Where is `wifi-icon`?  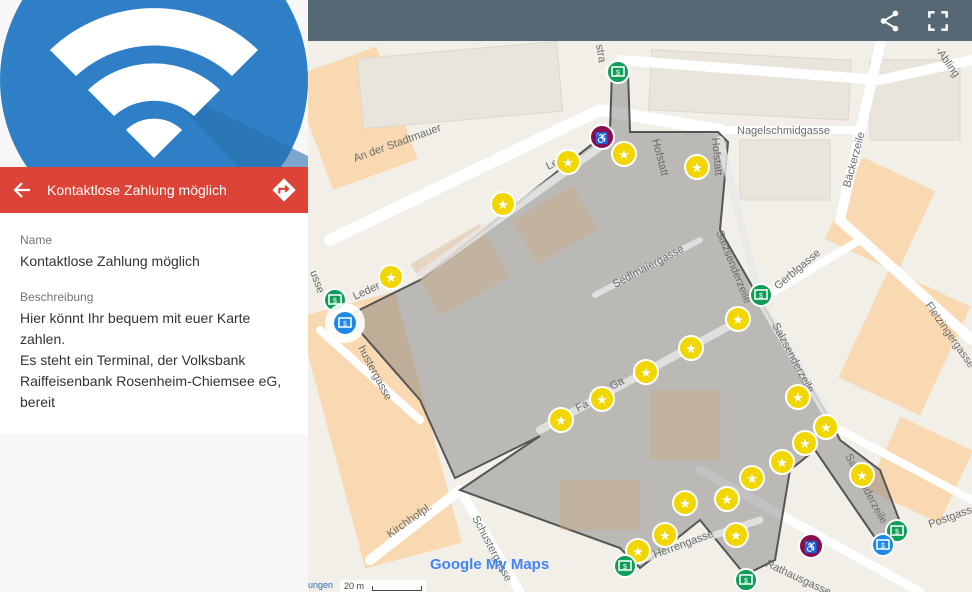 wifi-icon is located at coordinates (154, 83).